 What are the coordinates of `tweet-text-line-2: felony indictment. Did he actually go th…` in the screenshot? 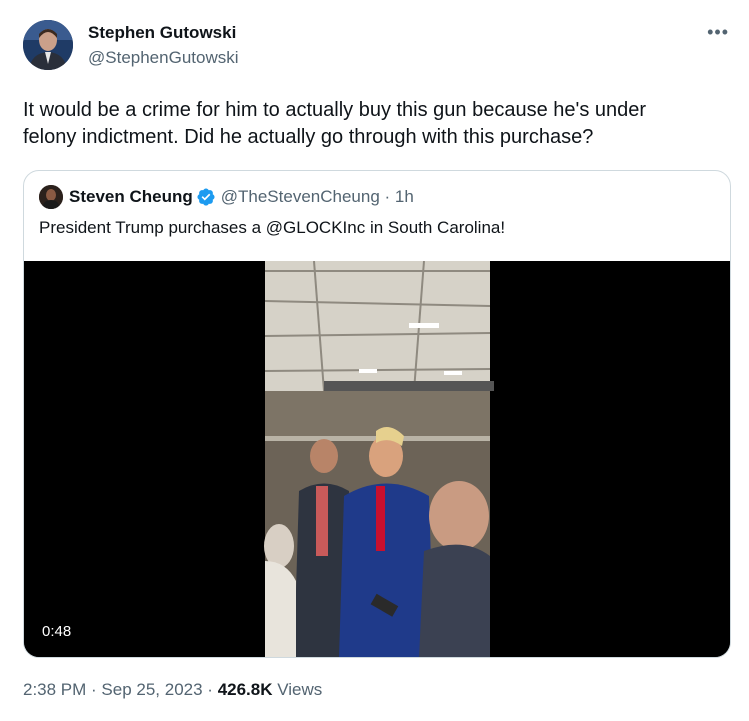 It's located at (308, 137).